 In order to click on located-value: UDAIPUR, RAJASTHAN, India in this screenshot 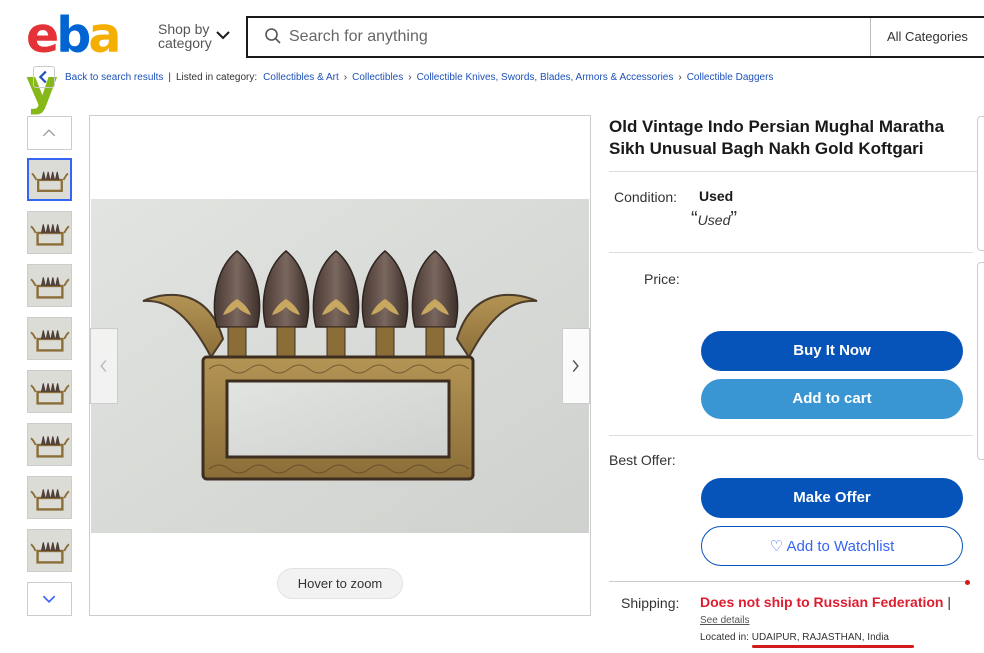, I will do `click(820, 637)`.